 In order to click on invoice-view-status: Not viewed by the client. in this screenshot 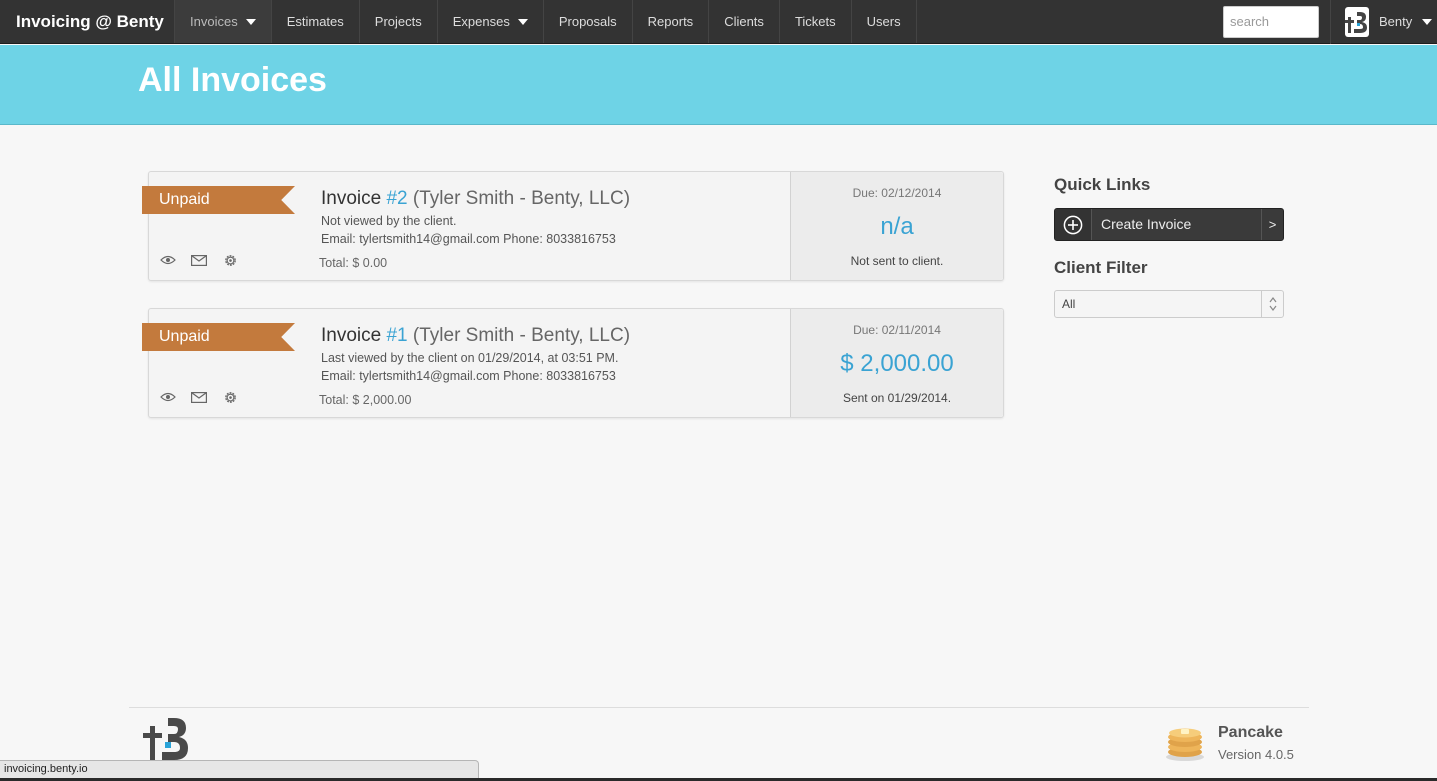, I will do `click(389, 221)`.